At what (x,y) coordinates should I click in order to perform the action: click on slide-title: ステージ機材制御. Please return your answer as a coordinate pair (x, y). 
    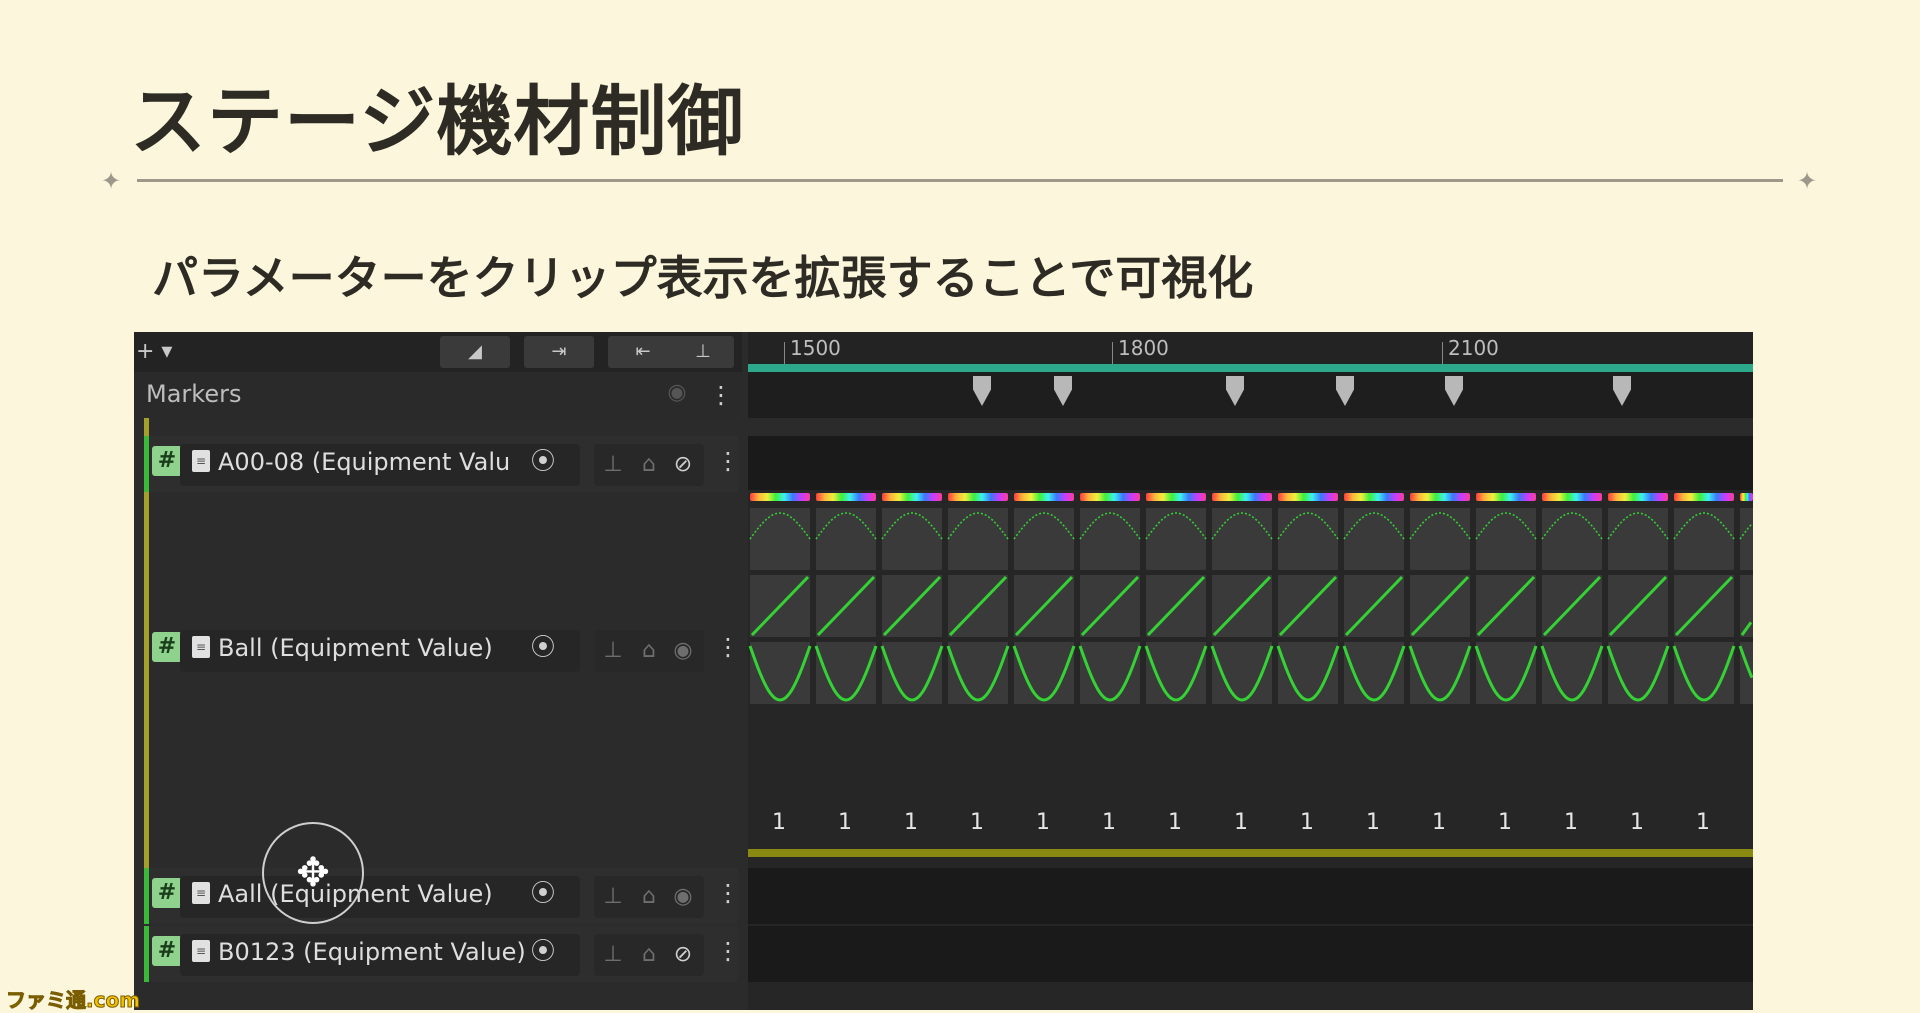
    Looking at the image, I should click on (437, 121).